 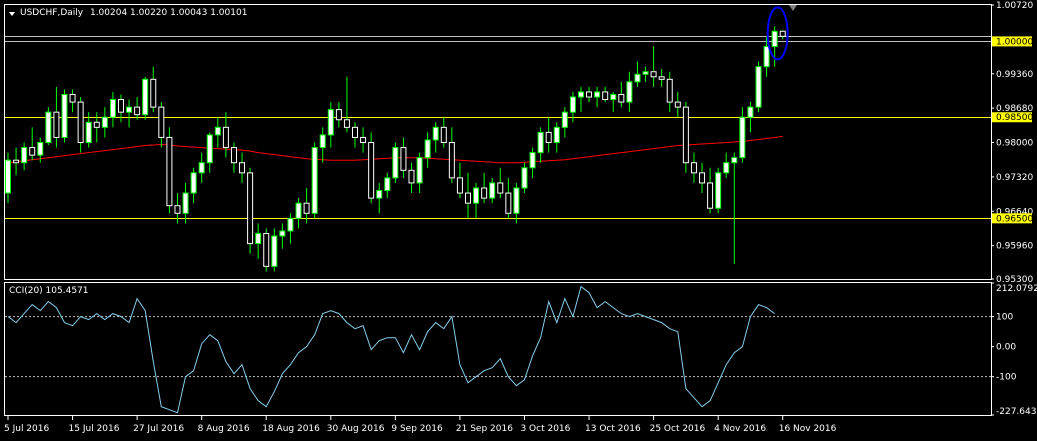 I want to click on time-tick-label: 15 Jul 2016, so click(x=94, y=429).